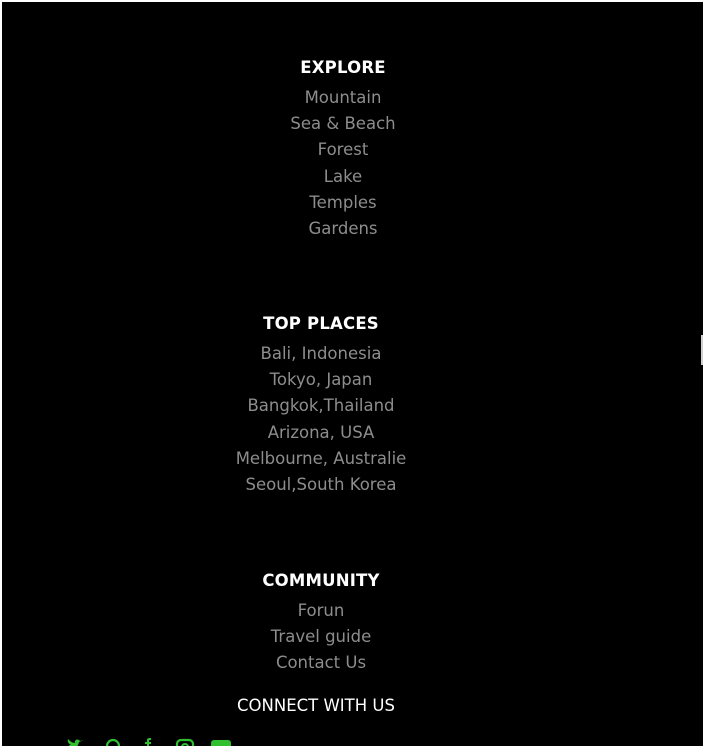 The width and height of the screenshot is (713, 752). I want to click on explore-link-sea-beach: Sea & Beach, so click(343, 124).